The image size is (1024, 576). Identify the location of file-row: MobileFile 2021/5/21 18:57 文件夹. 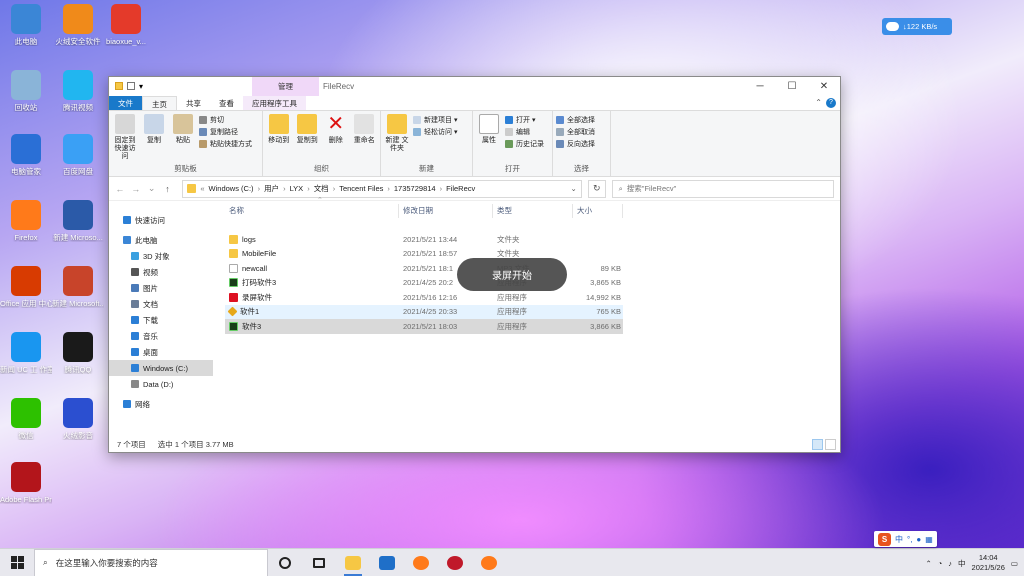
(424, 254).